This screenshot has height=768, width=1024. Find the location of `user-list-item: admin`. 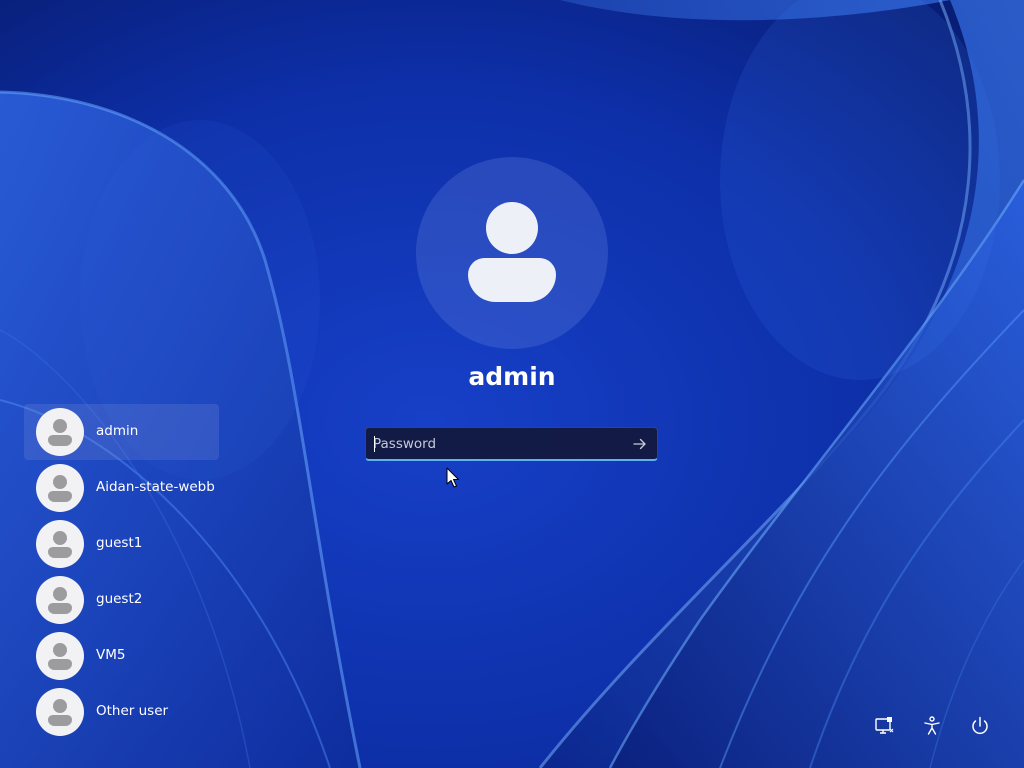

user-list-item: admin is located at coordinates (121, 432).